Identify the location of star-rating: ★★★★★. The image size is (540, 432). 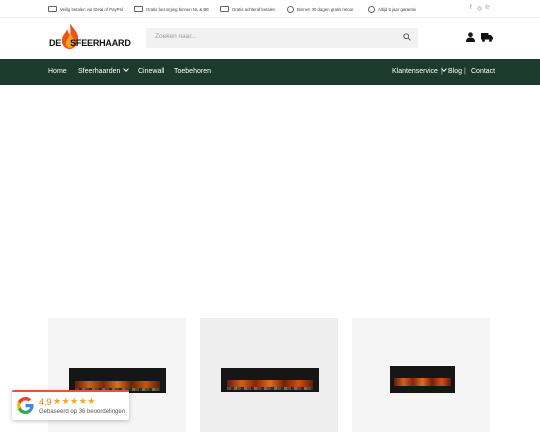
(74, 401).